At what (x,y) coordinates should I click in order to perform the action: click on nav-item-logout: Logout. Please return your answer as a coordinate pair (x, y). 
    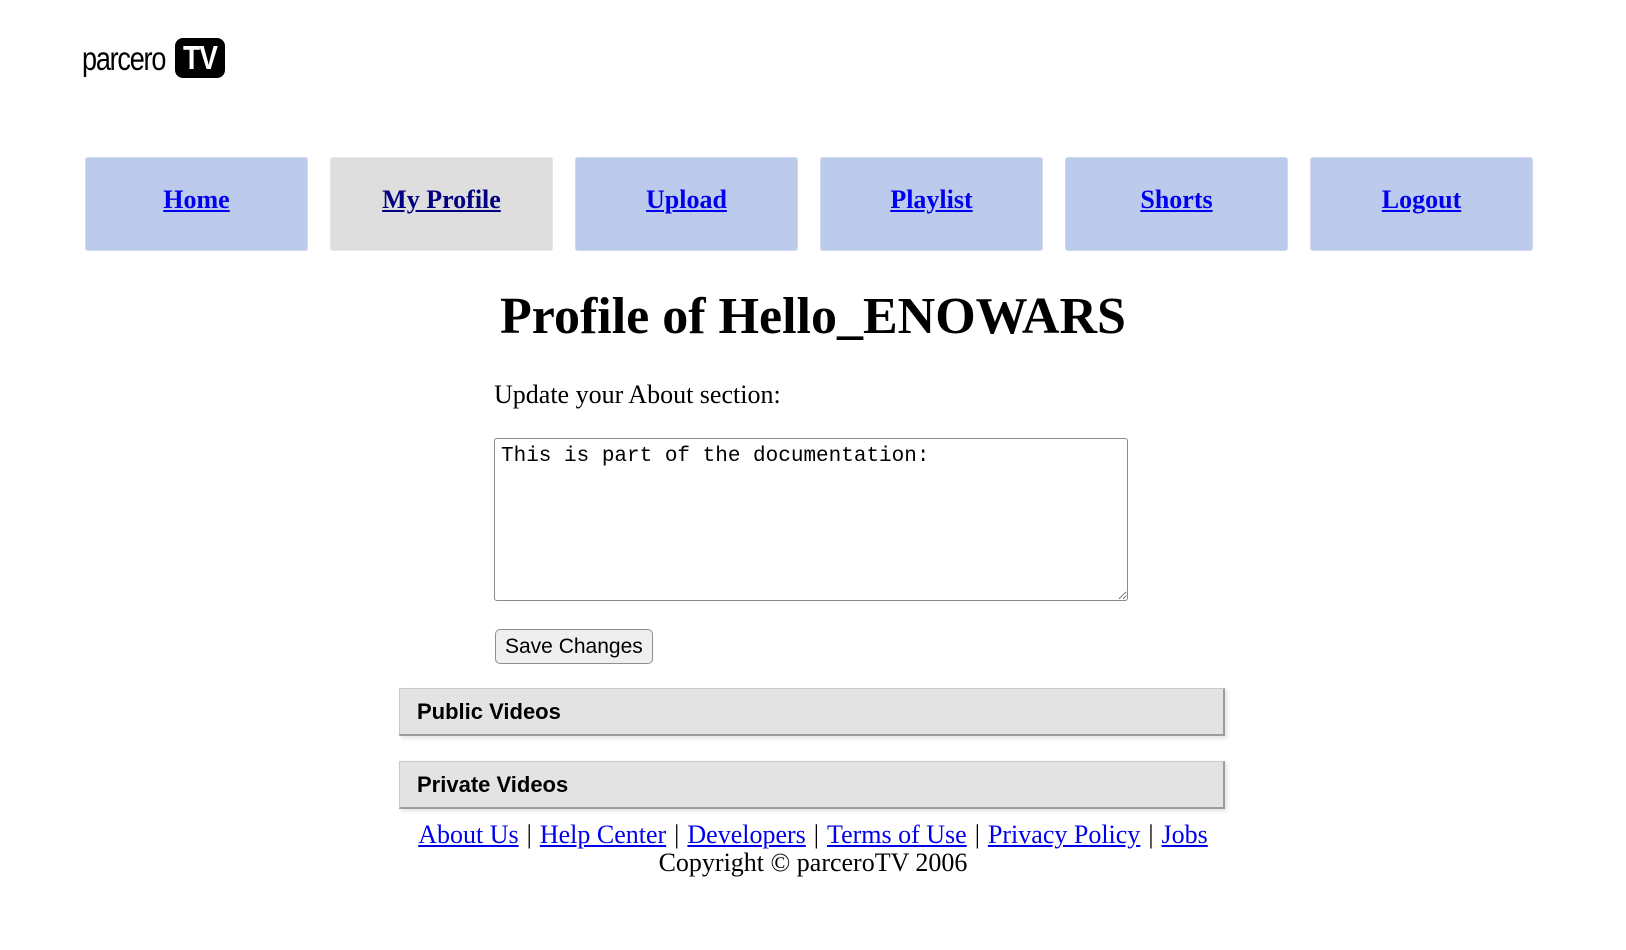
    Looking at the image, I should click on (1421, 204).